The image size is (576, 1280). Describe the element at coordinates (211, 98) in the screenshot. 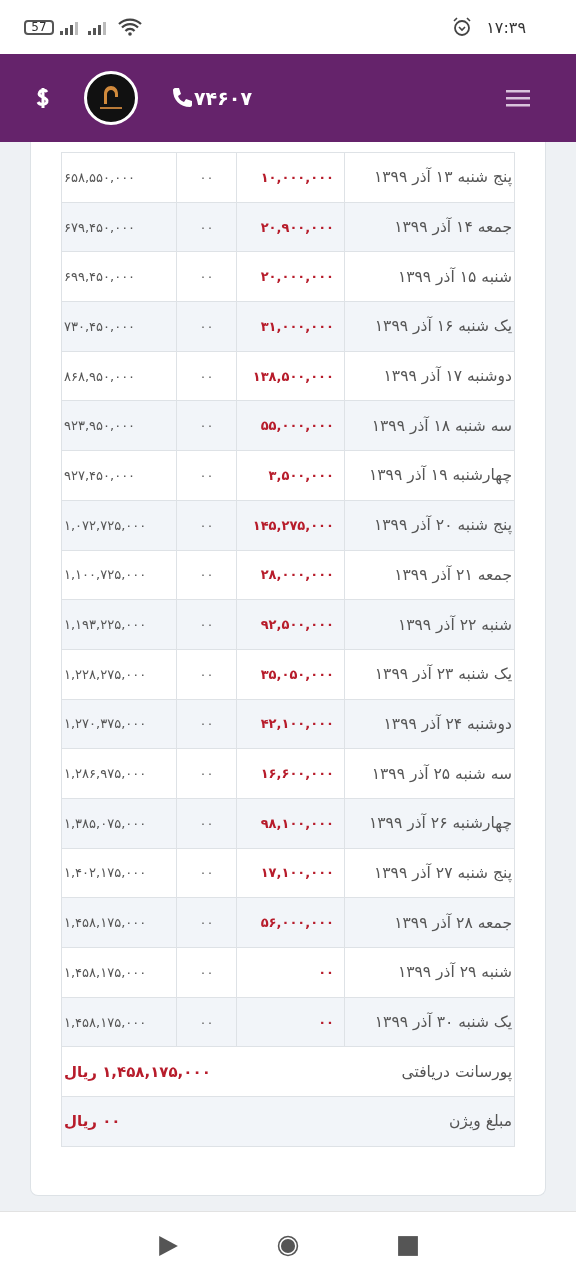

I see `phone-number: ۷۴۶۰۷` at that location.